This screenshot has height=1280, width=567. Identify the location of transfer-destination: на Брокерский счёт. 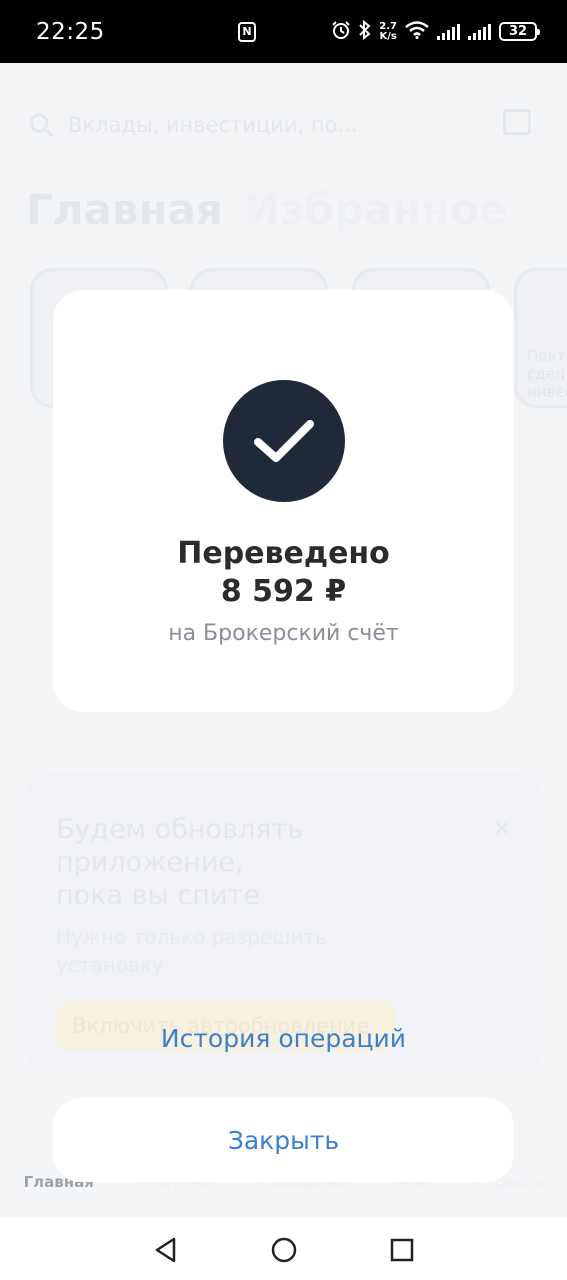
(283, 633).